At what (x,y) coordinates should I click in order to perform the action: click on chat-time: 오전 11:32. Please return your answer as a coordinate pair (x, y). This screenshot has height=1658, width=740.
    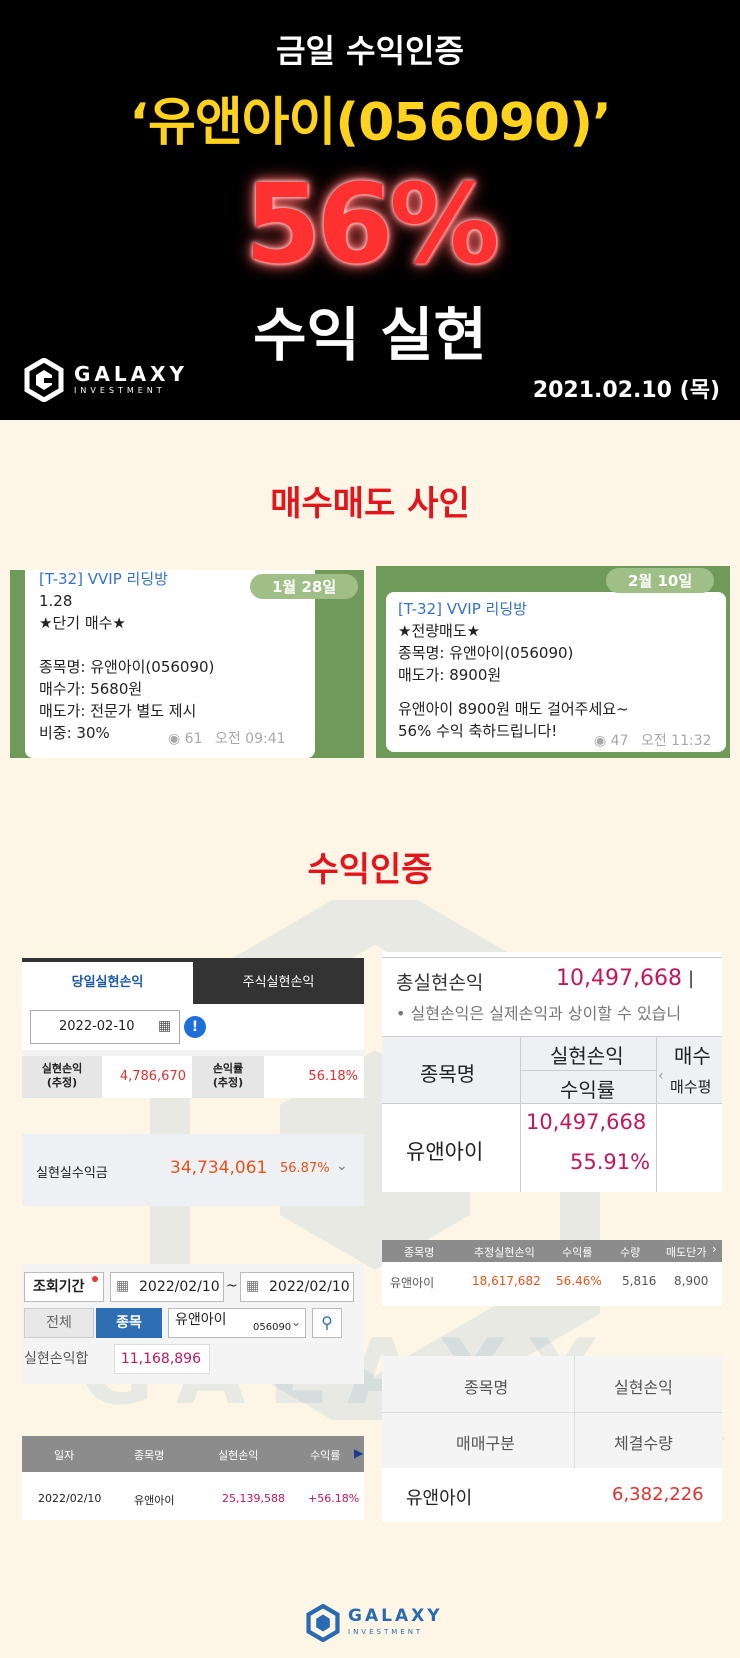
    Looking at the image, I should click on (676, 741).